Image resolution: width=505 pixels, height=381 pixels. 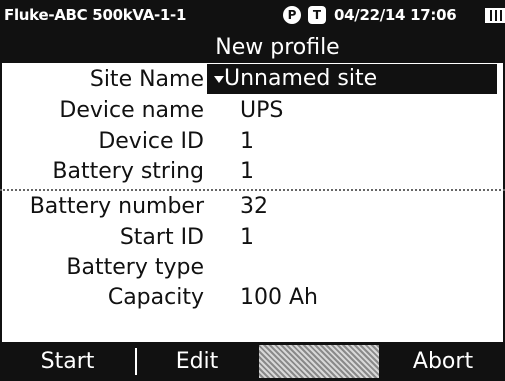 I want to click on row-device-name: Device name UPS, so click(x=252, y=111).